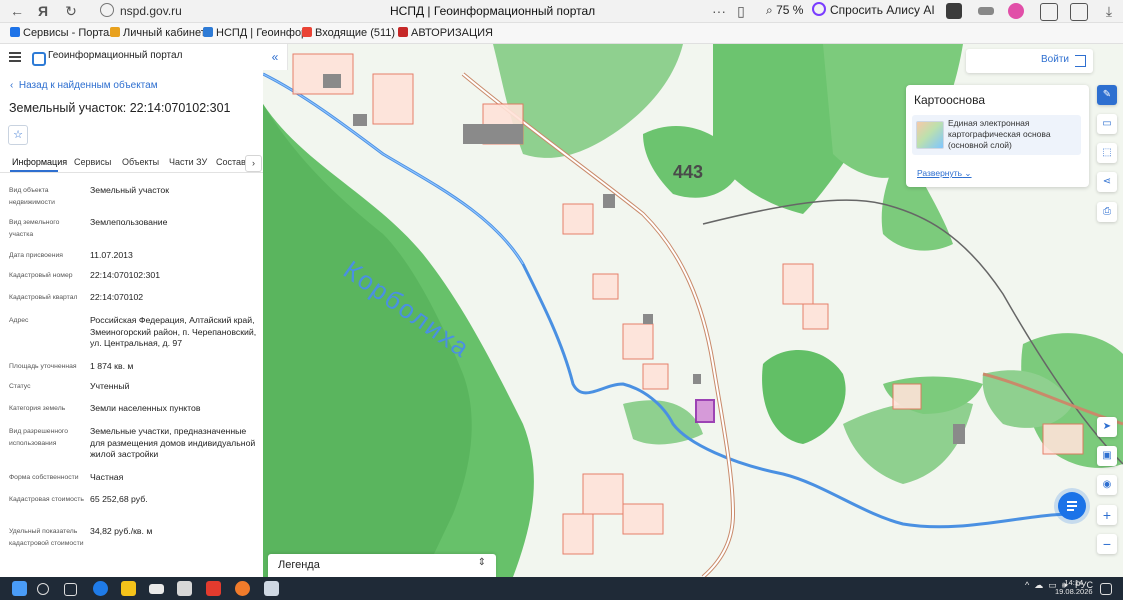 The width and height of the screenshot is (1123, 600). What do you see at coordinates (1049, 12) in the screenshot?
I see `extensions-icon` at bounding box center [1049, 12].